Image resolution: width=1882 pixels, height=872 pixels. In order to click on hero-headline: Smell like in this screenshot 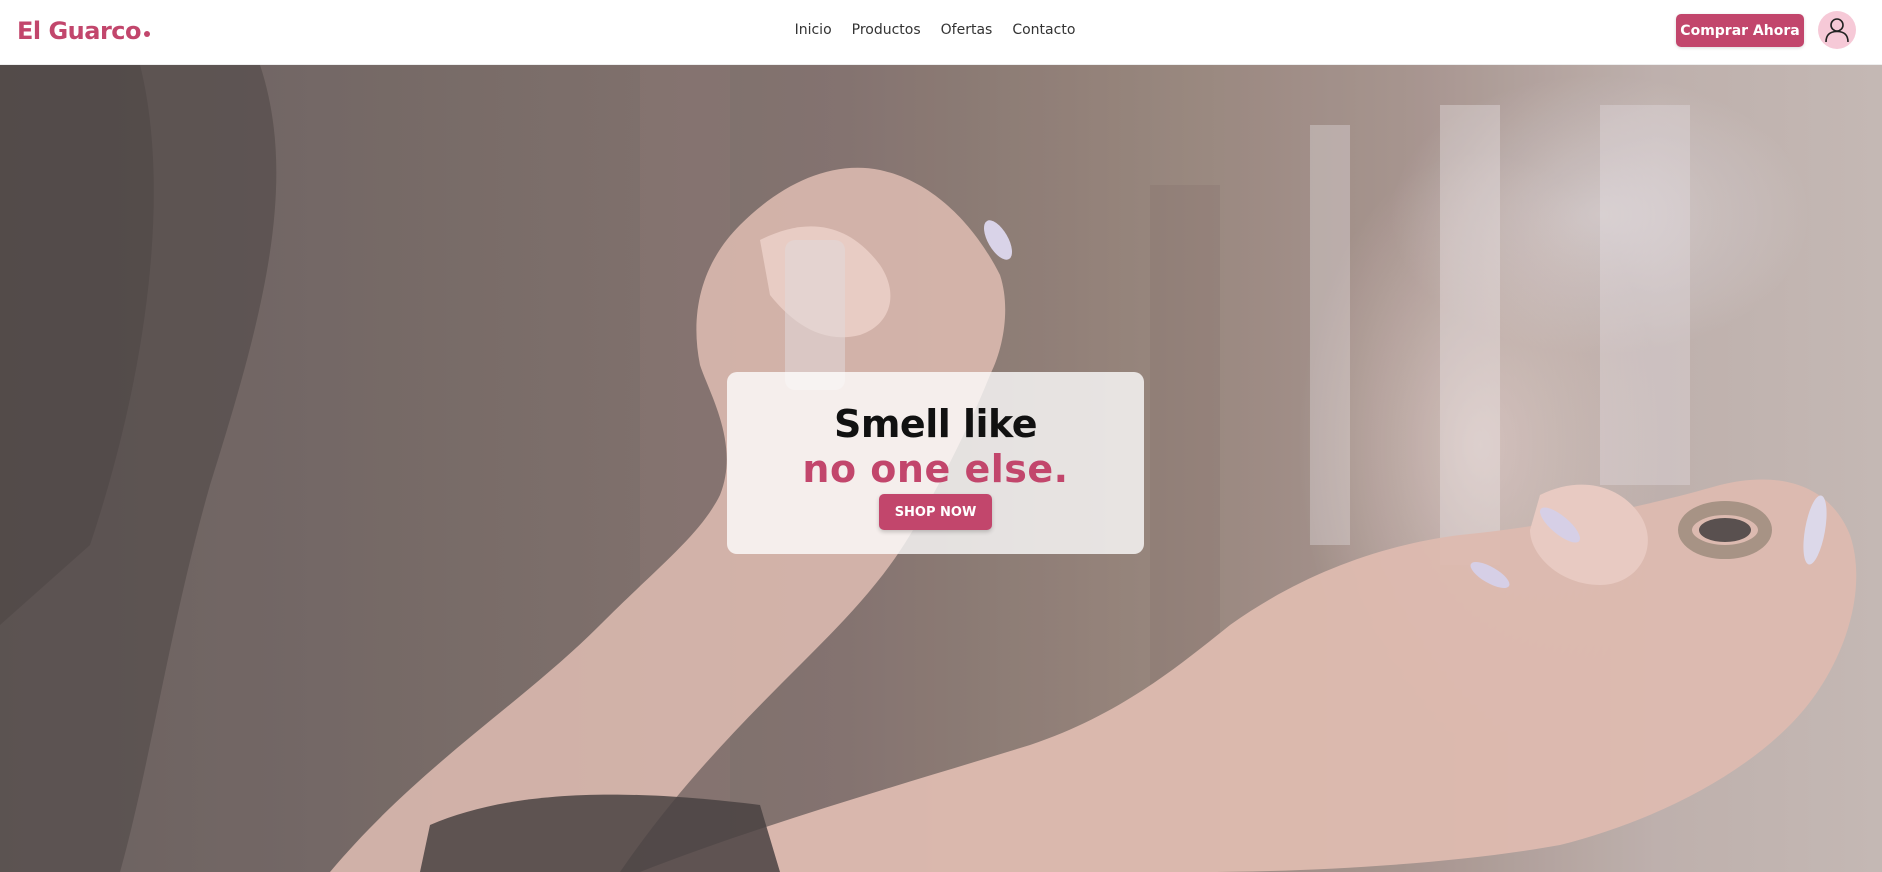, I will do `click(935, 424)`.